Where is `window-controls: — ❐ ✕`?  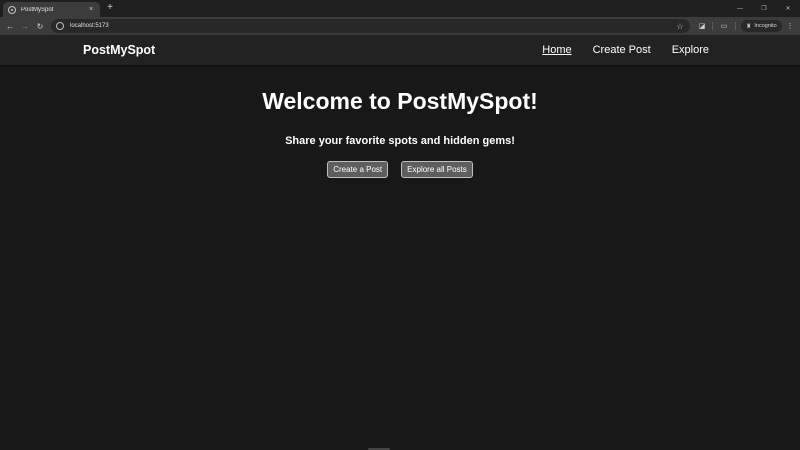 window-controls: — ❐ ✕ is located at coordinates (764, 8).